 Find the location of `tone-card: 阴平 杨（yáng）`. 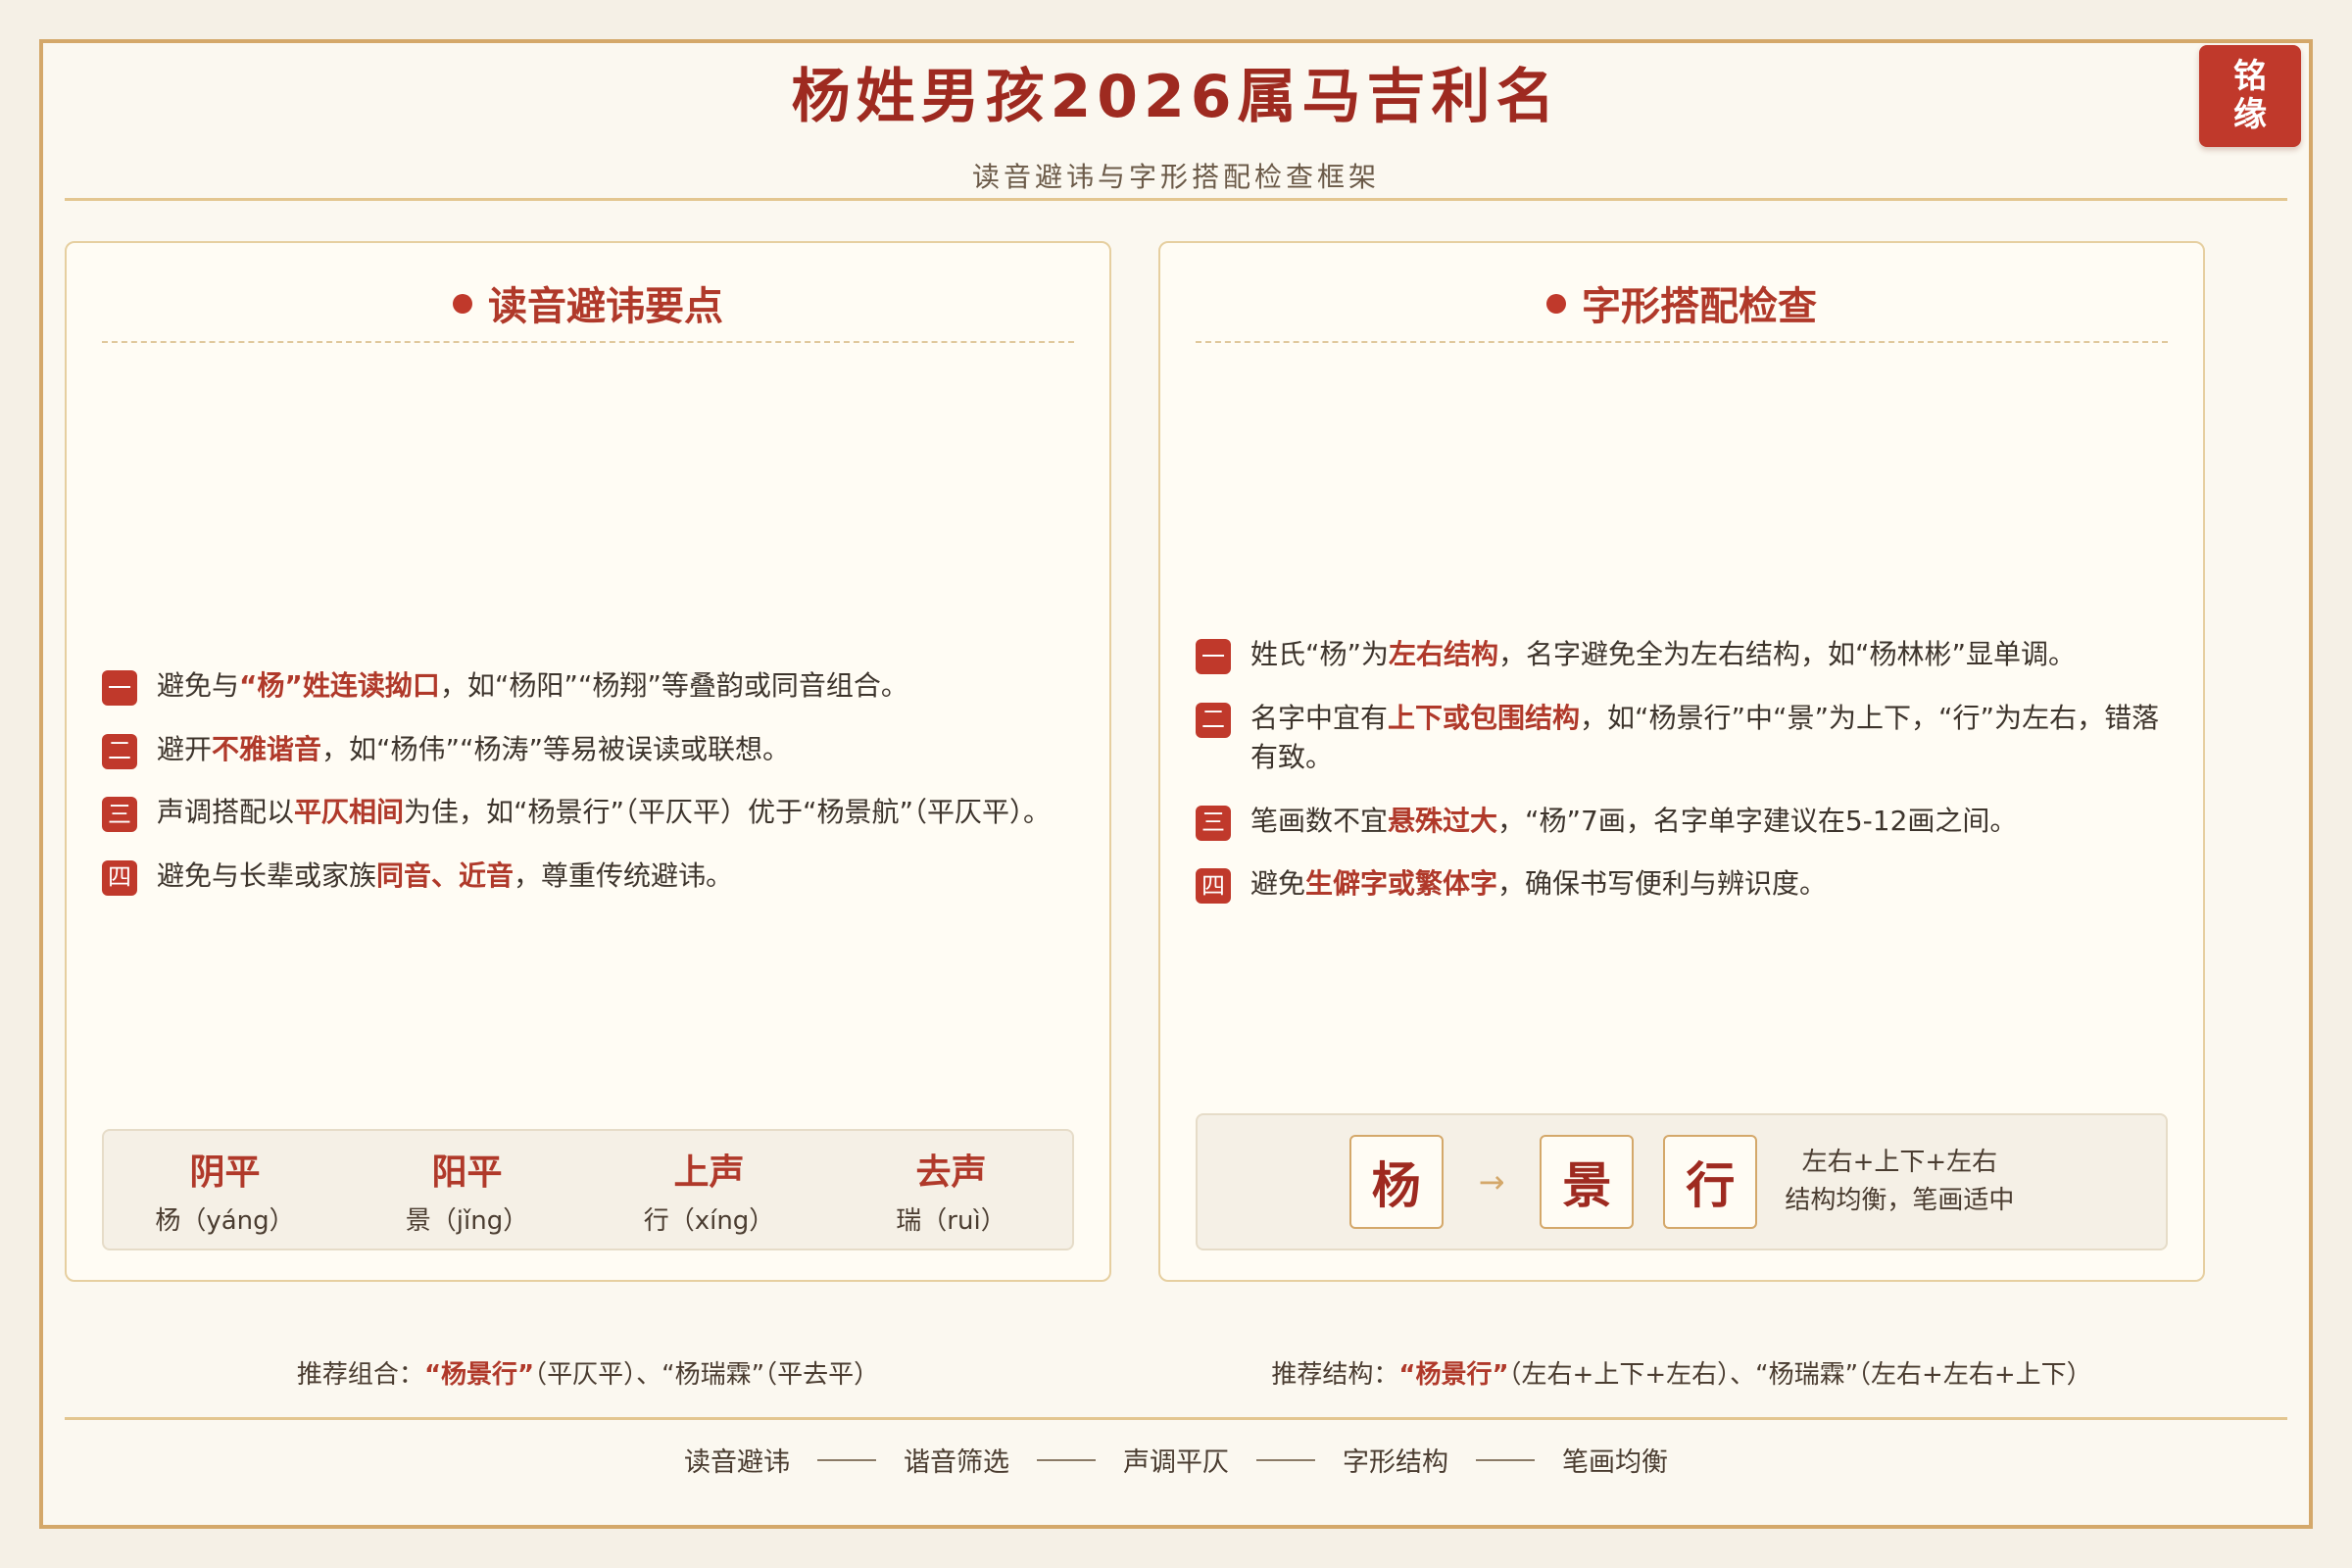

tone-card: 阴平 杨（yáng） is located at coordinates (225, 1190).